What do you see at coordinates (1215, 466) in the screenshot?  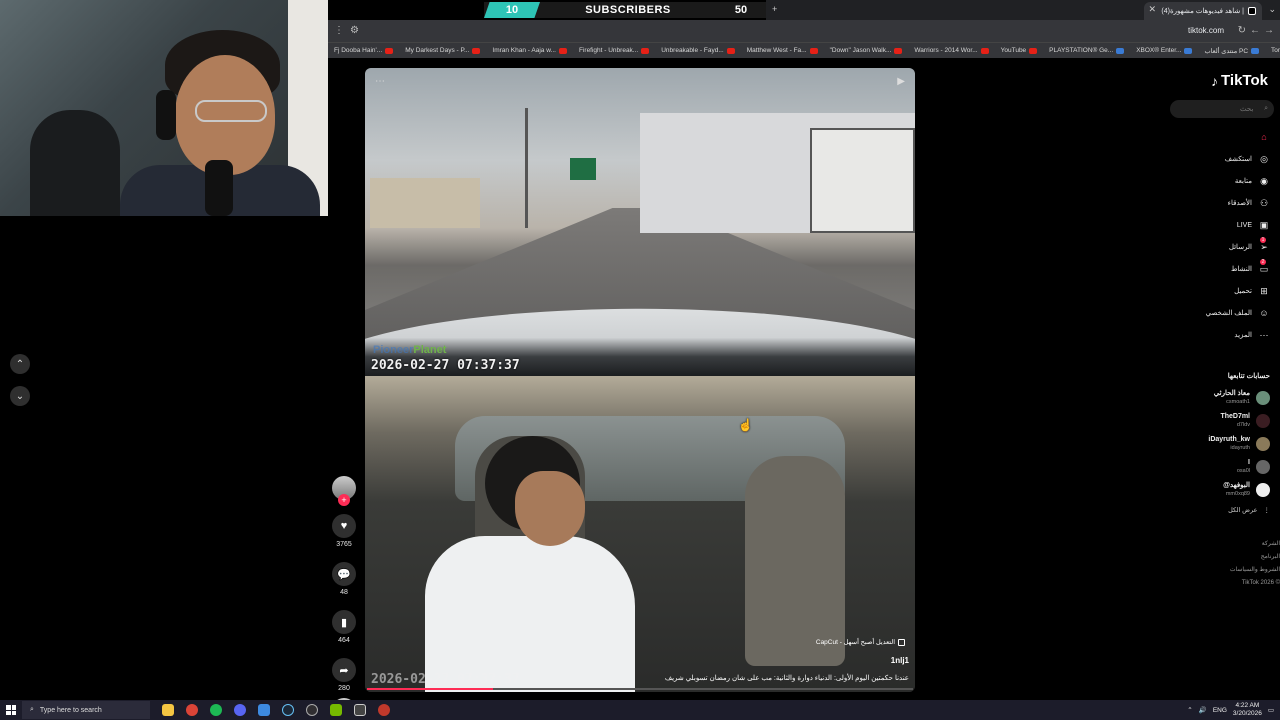 I see `following-account: Iosa0l` at bounding box center [1215, 466].